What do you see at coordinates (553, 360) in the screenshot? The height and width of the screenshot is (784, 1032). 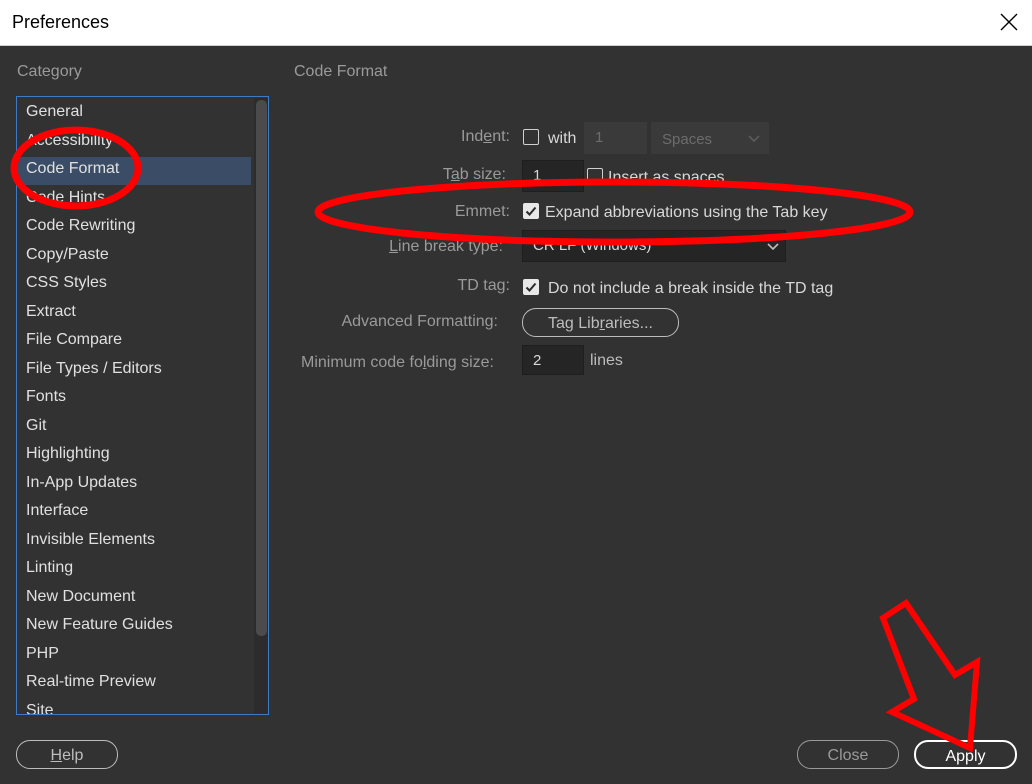 I see `folding-size-field: 2` at bounding box center [553, 360].